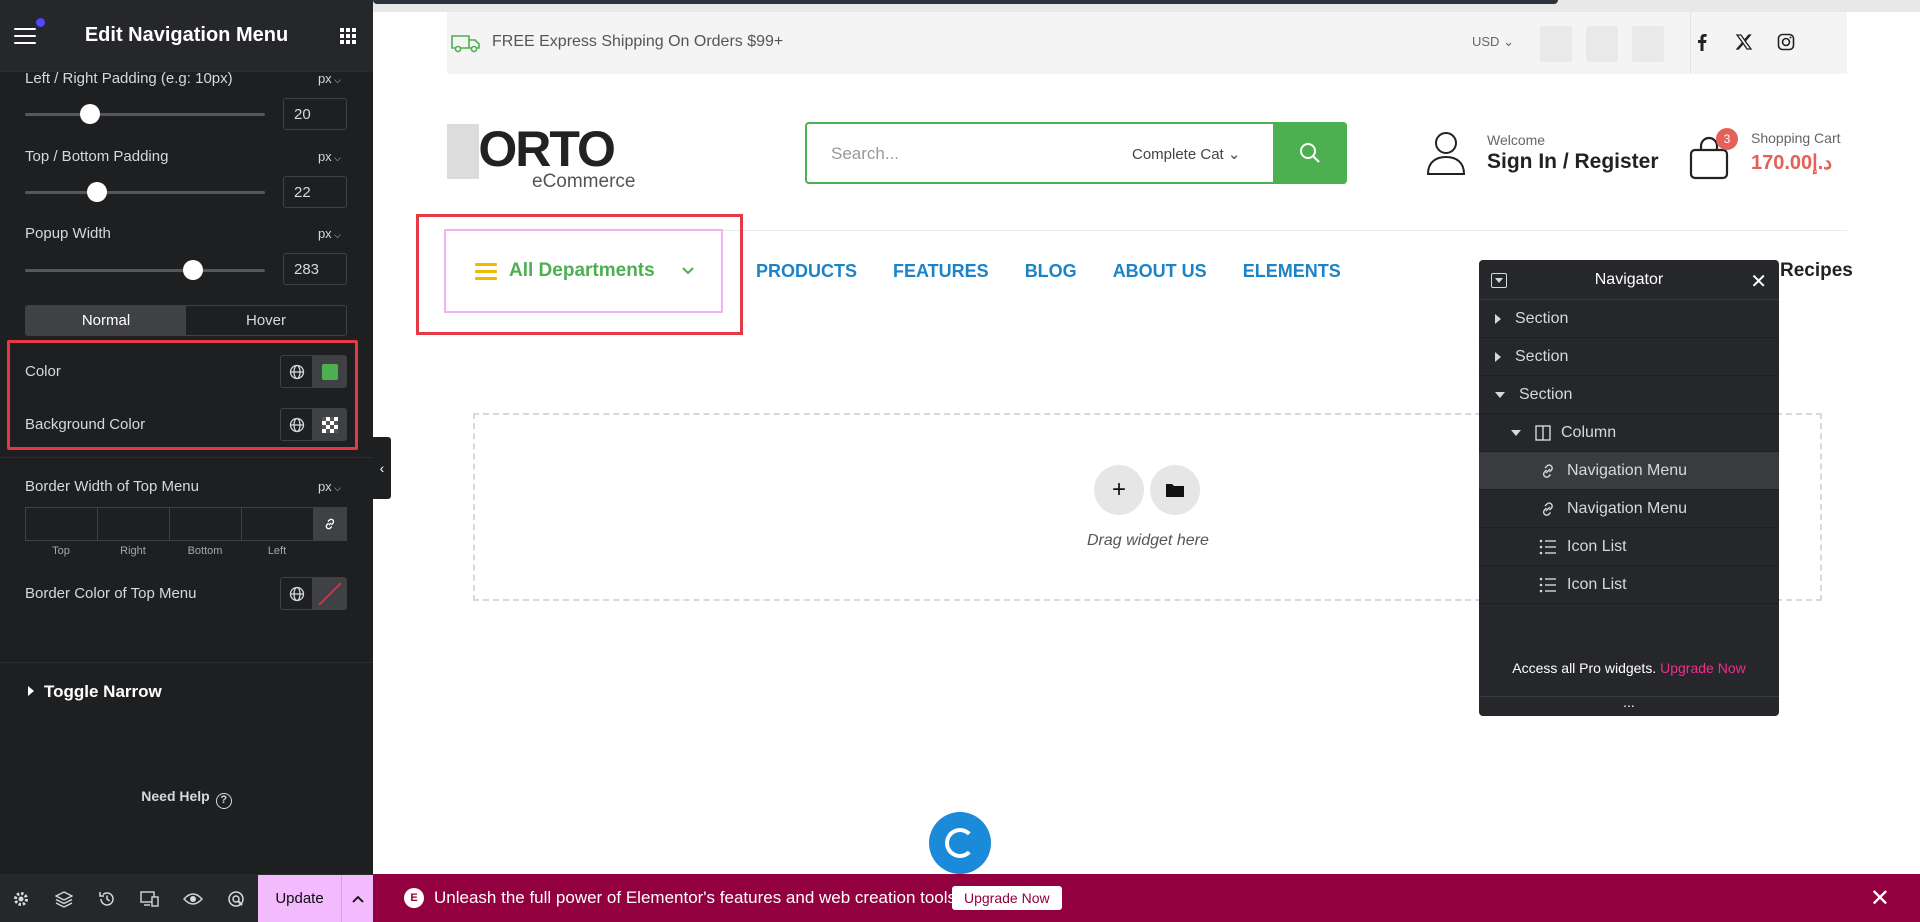 Image resolution: width=1920 pixels, height=922 pixels. What do you see at coordinates (329, 156) in the screenshot?
I see `tb-padding-unit-select: px` at bounding box center [329, 156].